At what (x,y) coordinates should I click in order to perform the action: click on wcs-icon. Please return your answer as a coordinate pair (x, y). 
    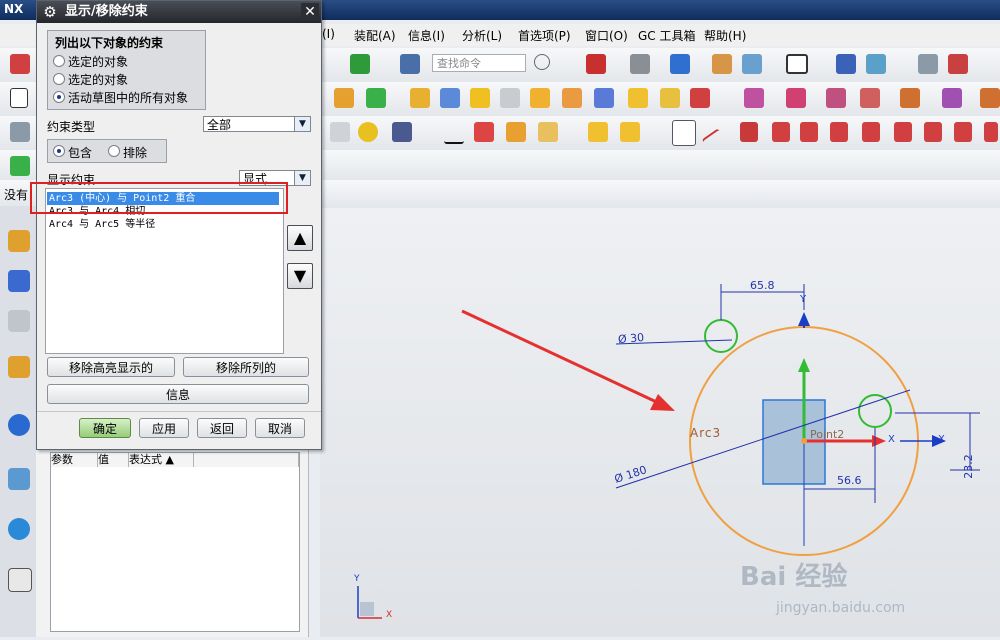
    Looking at the image, I should click on (876, 64).